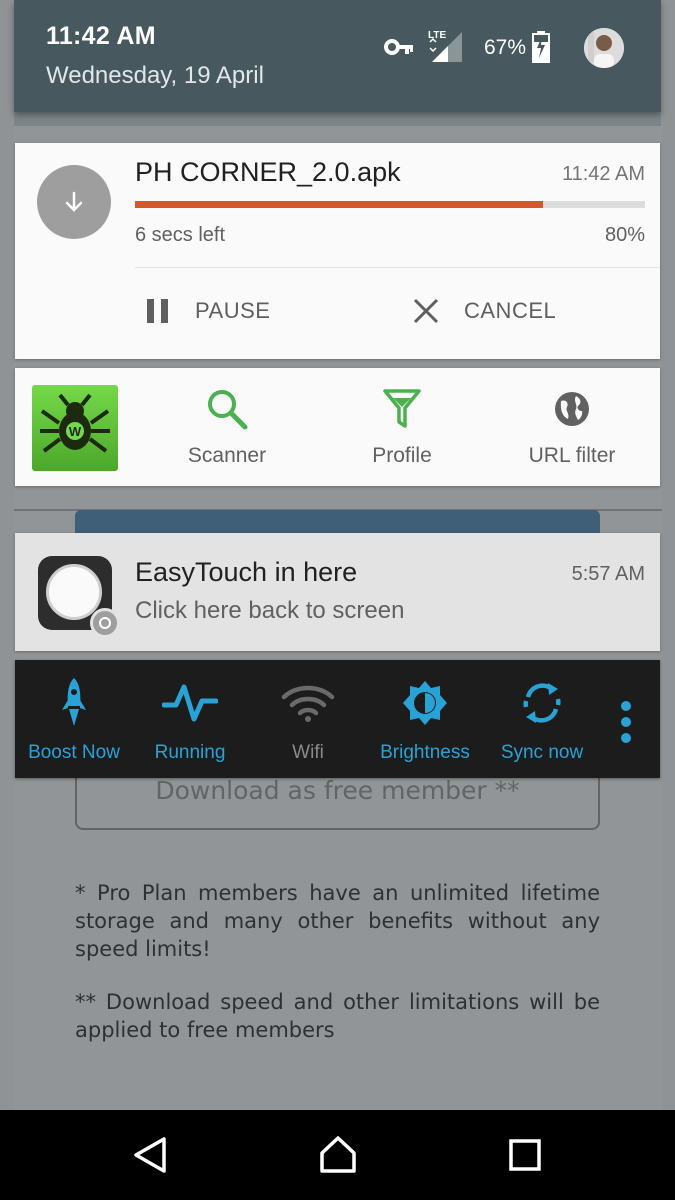  I want to click on pause-label: PAUSE, so click(233, 310).